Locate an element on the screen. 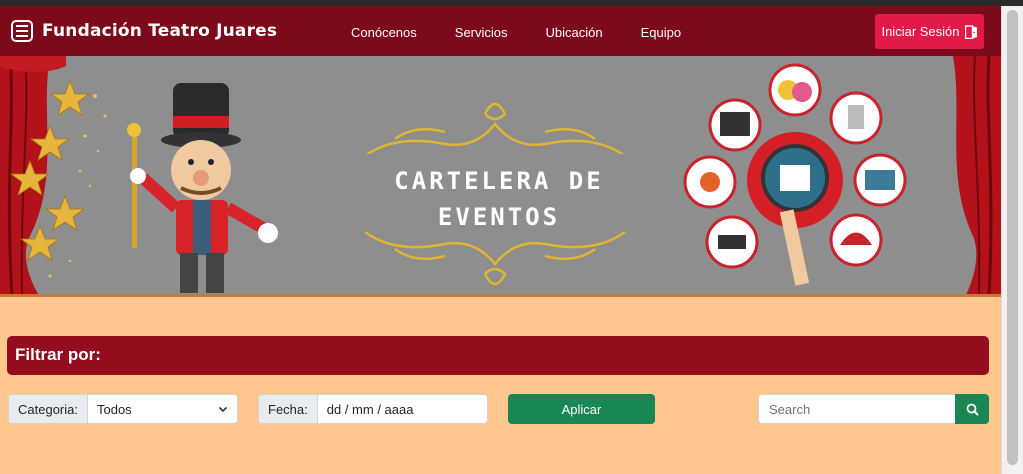 This screenshot has width=1023, height=474. banner-title-line2: EVENTOS is located at coordinates (499, 217).